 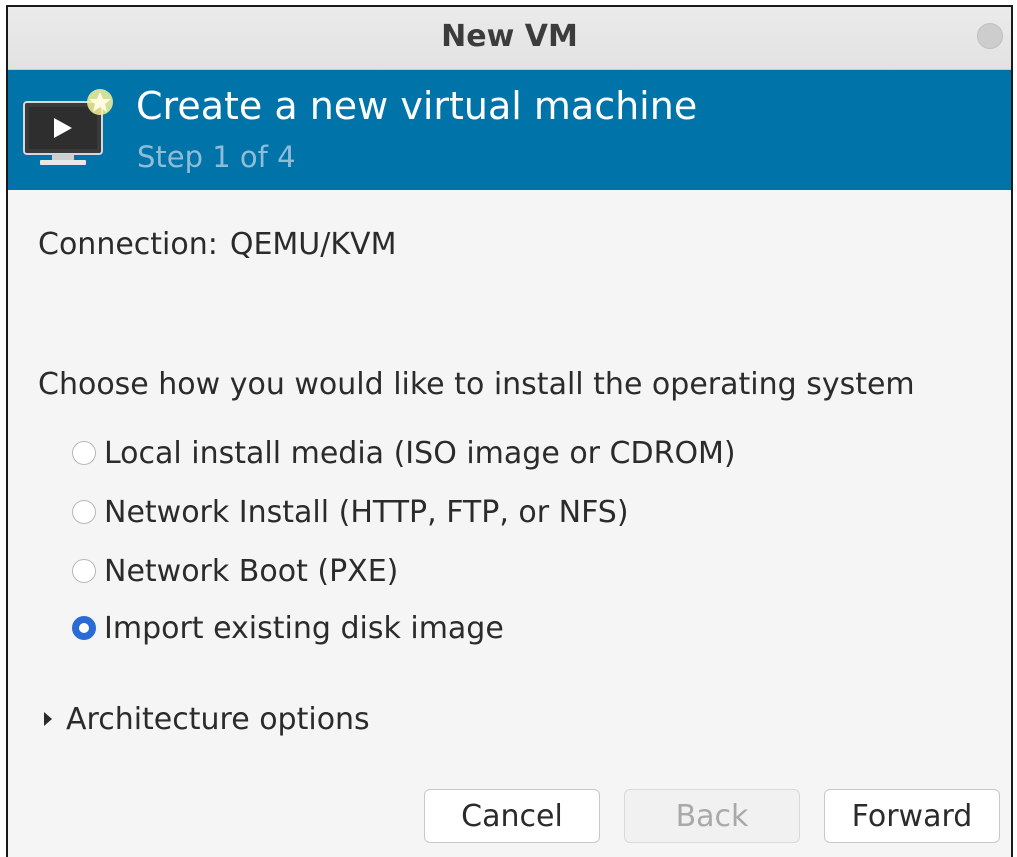 What do you see at coordinates (512, 816) in the screenshot?
I see `cancel-button: Cancel` at bounding box center [512, 816].